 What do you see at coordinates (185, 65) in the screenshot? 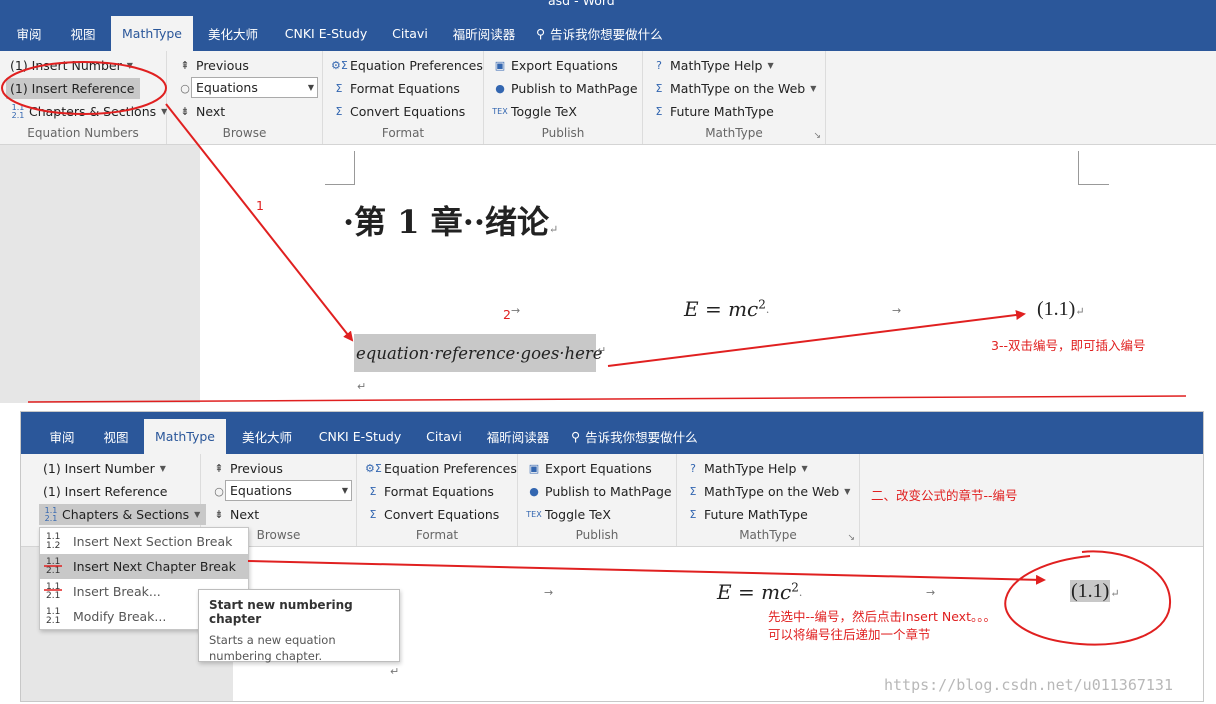
I see `up-arrow-icon: ⇞` at bounding box center [185, 65].